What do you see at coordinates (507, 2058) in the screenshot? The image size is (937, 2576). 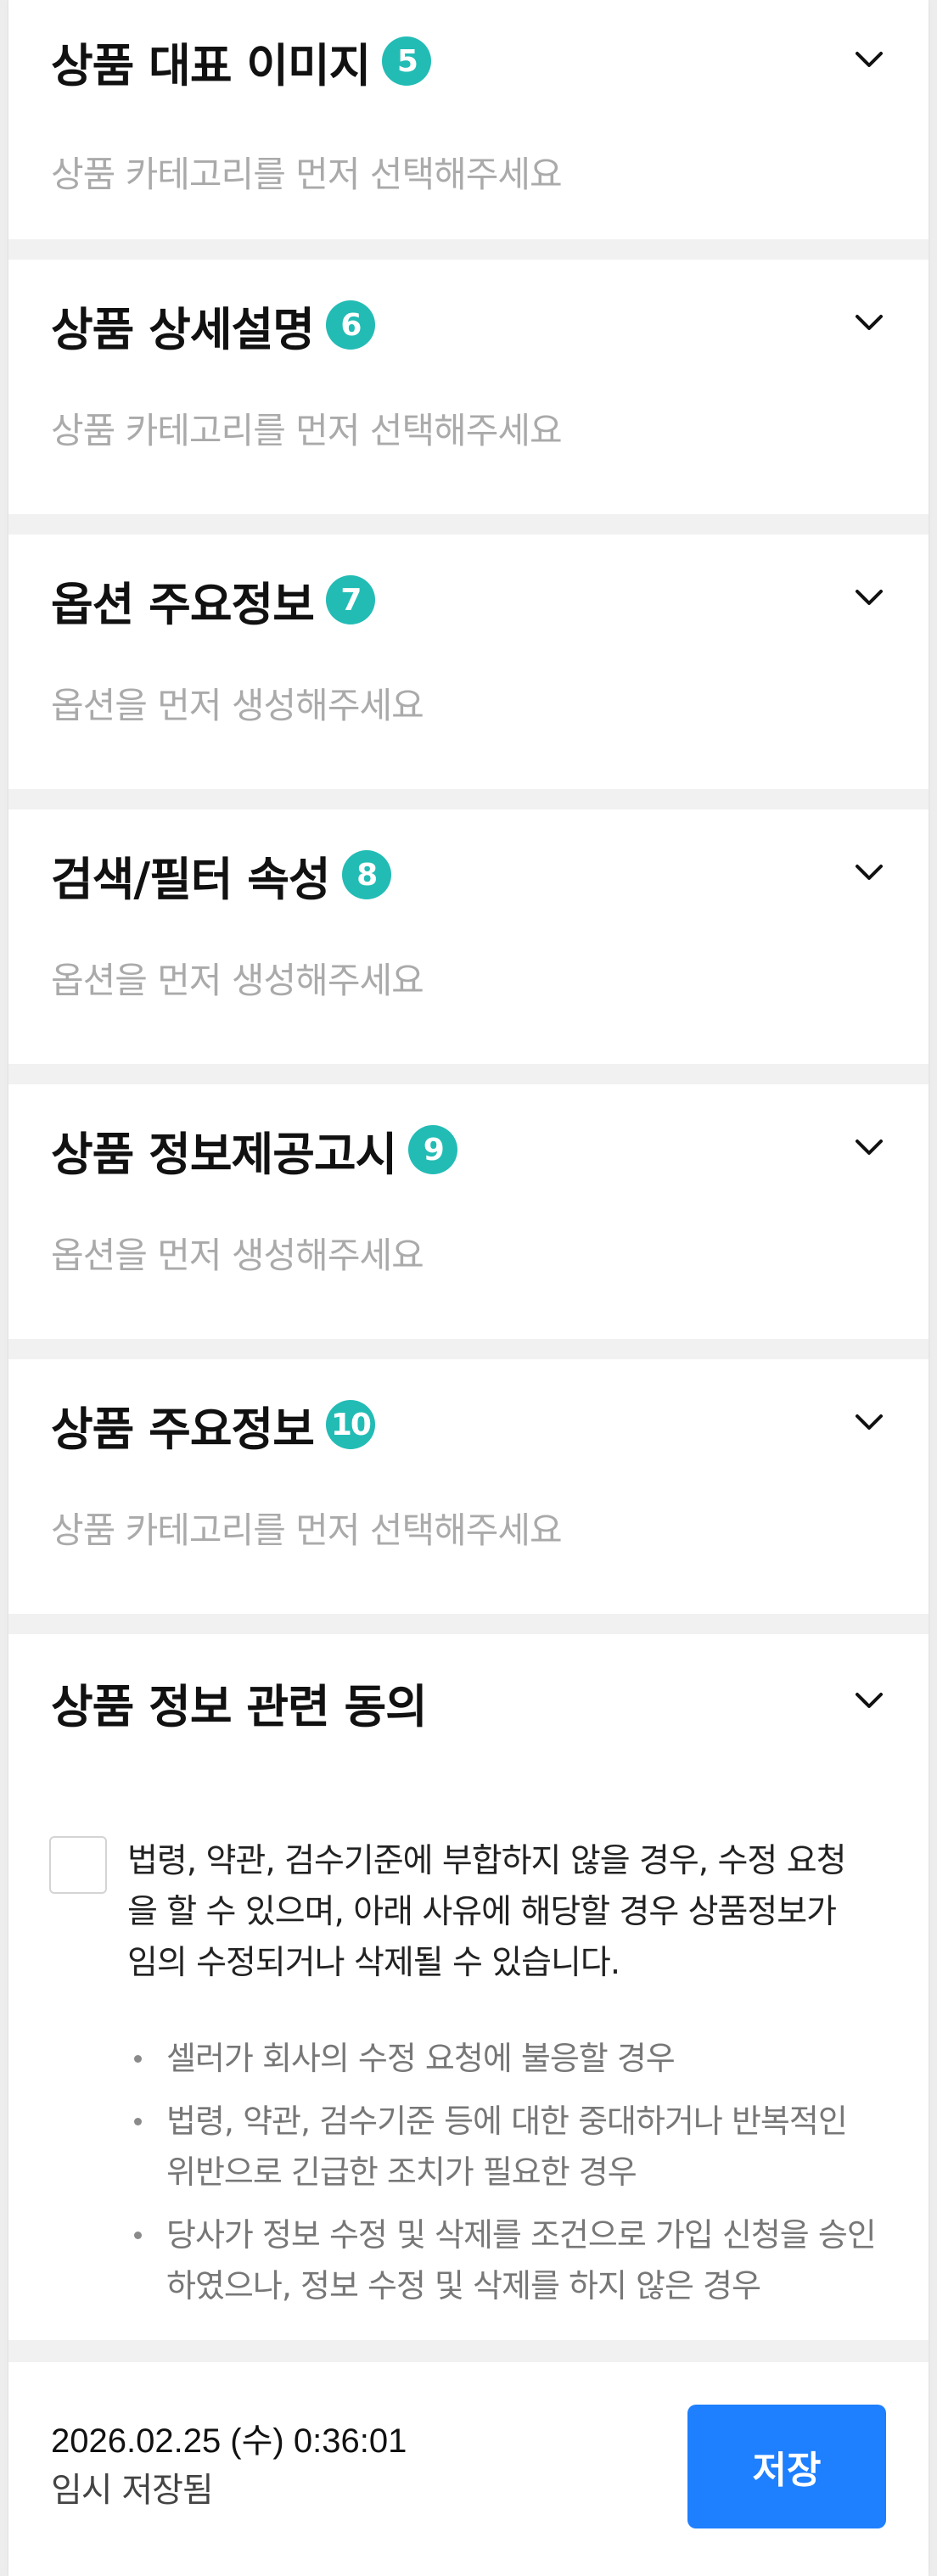 I see `list-item: 셀러가 회사의 수정 요청에 불응할 경우` at bounding box center [507, 2058].